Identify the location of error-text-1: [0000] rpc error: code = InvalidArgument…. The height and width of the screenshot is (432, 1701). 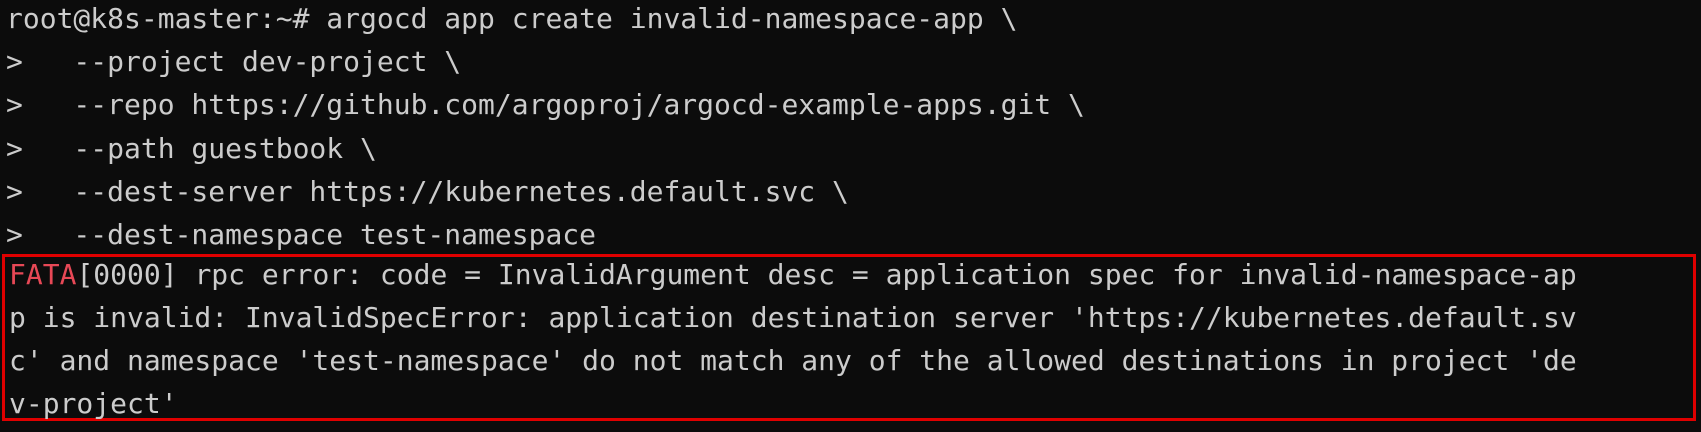
(826, 274).